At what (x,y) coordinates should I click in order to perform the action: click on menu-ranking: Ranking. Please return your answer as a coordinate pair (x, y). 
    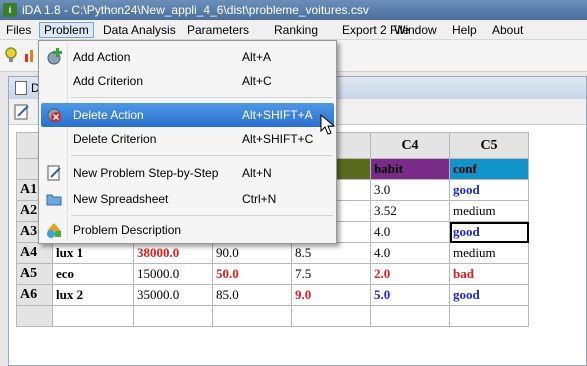
    Looking at the image, I should click on (296, 30).